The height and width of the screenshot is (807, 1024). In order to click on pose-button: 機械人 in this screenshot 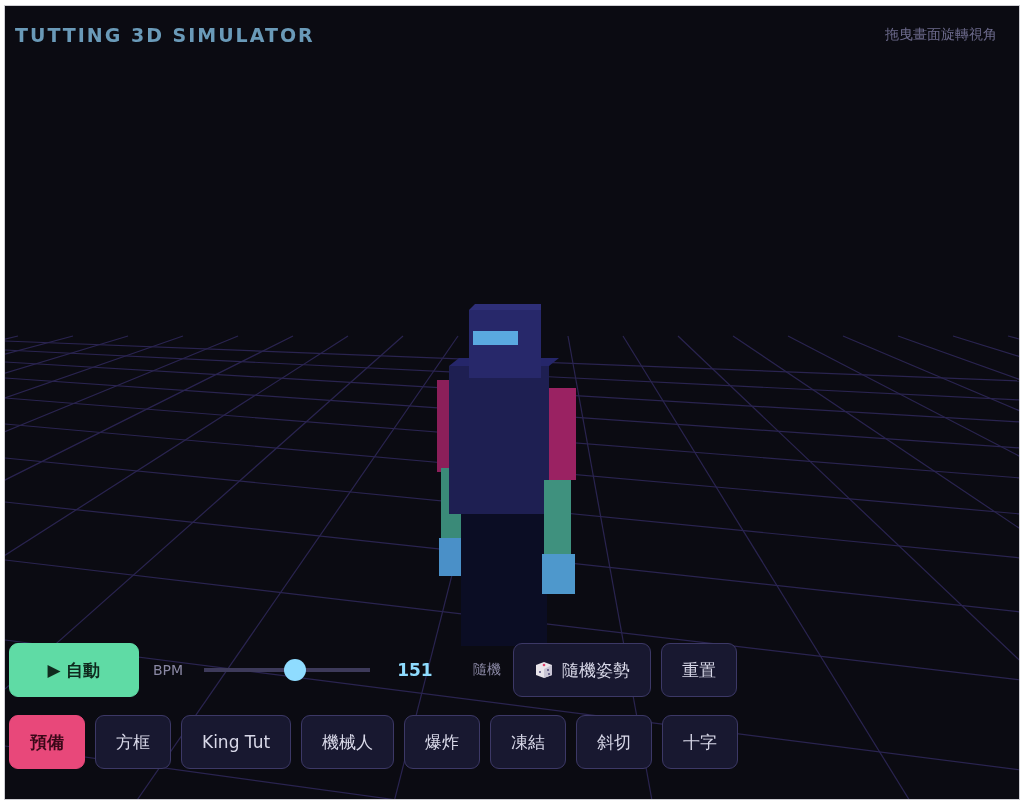, I will do `click(348, 742)`.